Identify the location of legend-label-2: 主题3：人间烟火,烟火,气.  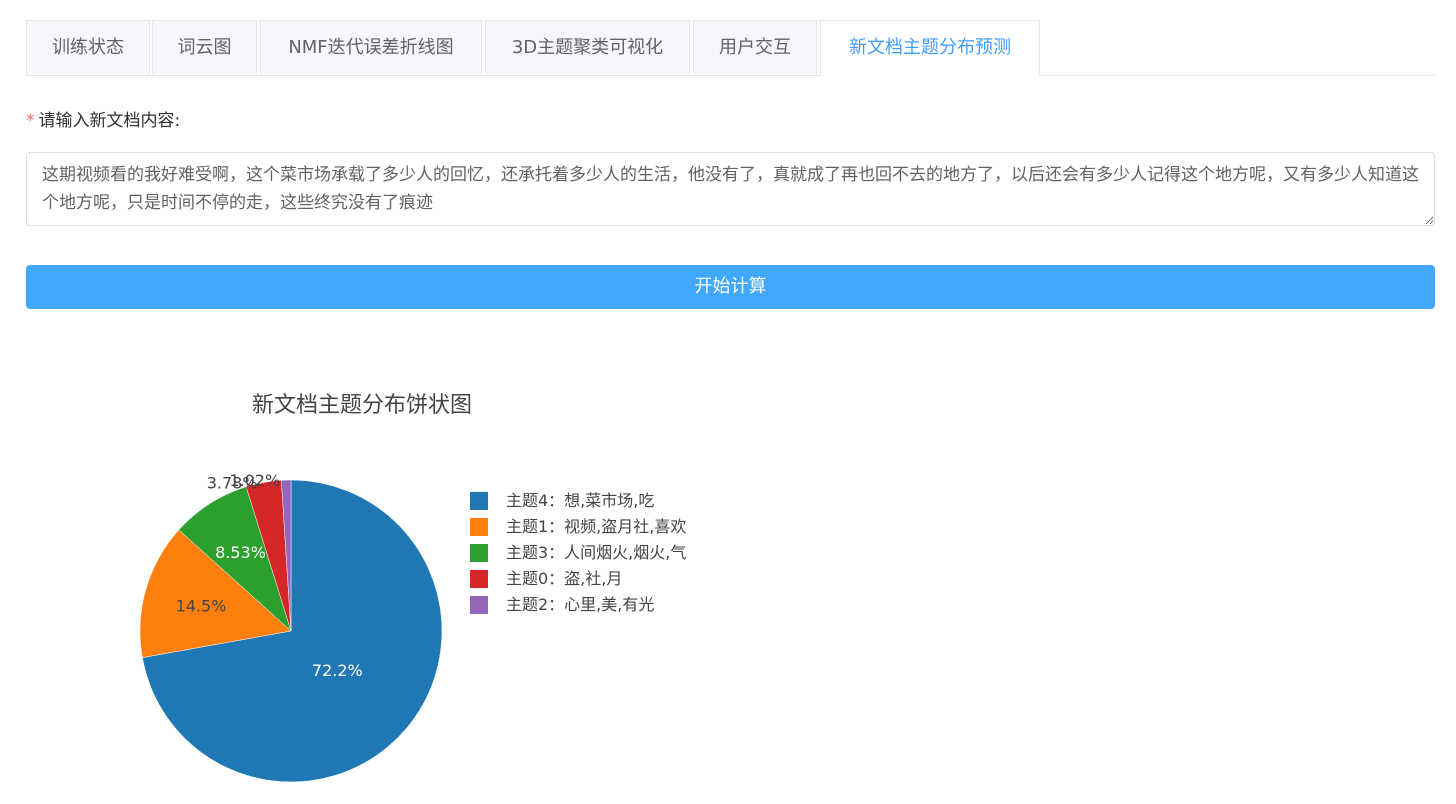
(596, 552).